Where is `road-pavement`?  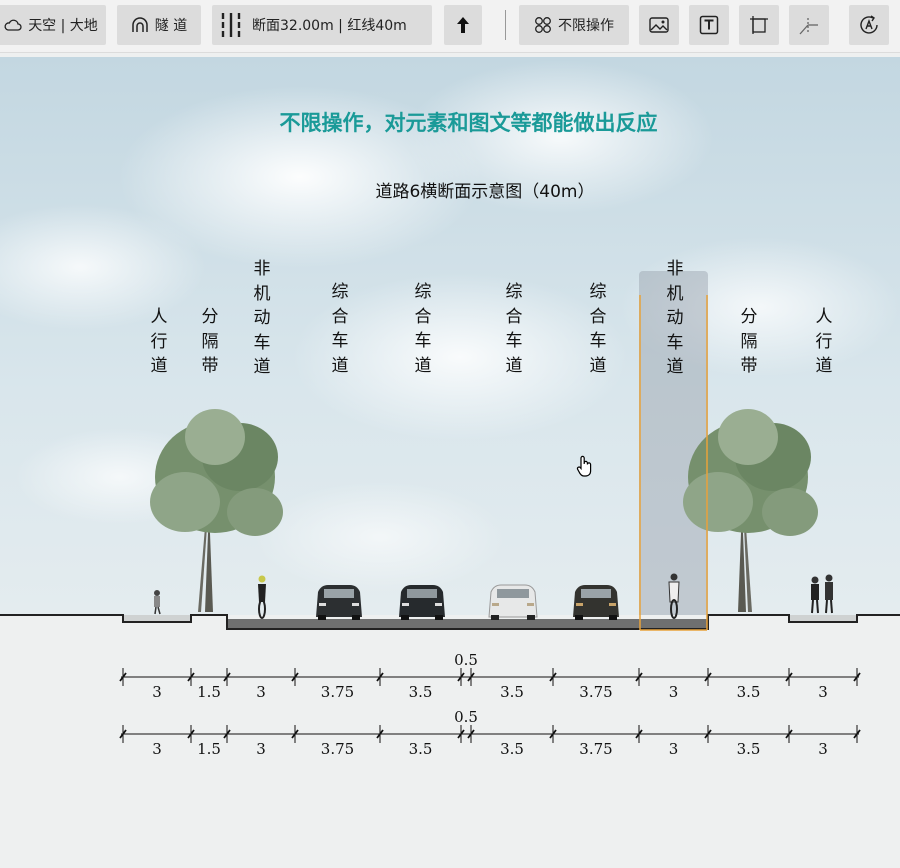 road-pavement is located at coordinates (467, 624).